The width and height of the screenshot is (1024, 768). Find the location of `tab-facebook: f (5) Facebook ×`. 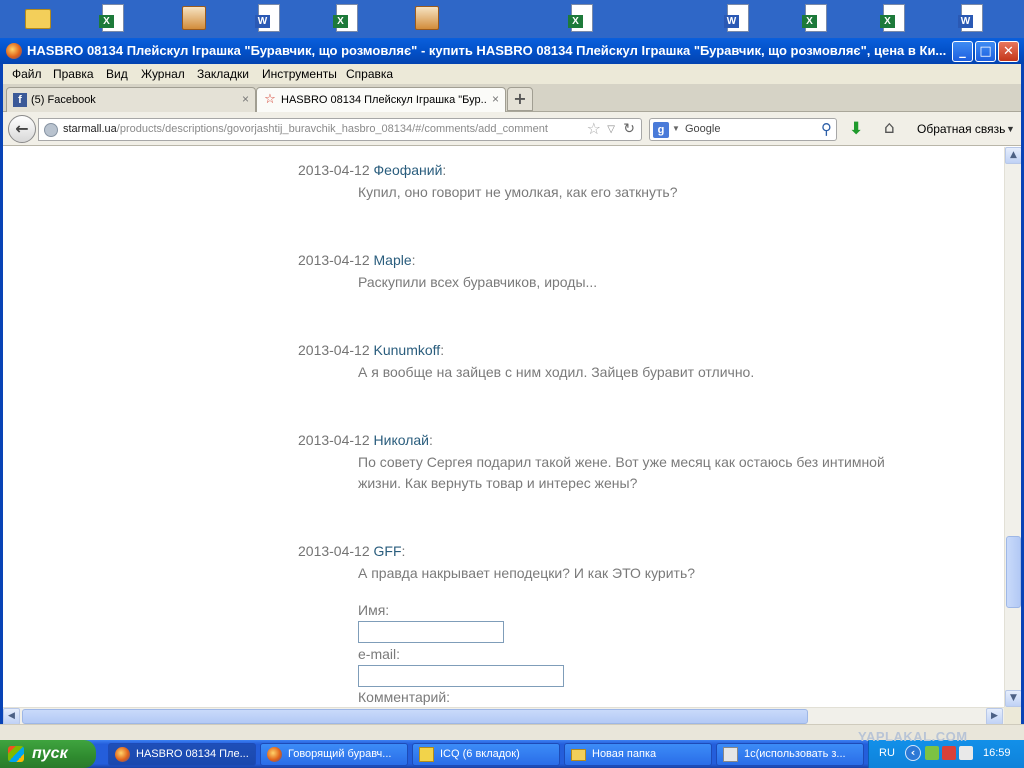

tab-facebook: f (5) Facebook × is located at coordinates (131, 99).